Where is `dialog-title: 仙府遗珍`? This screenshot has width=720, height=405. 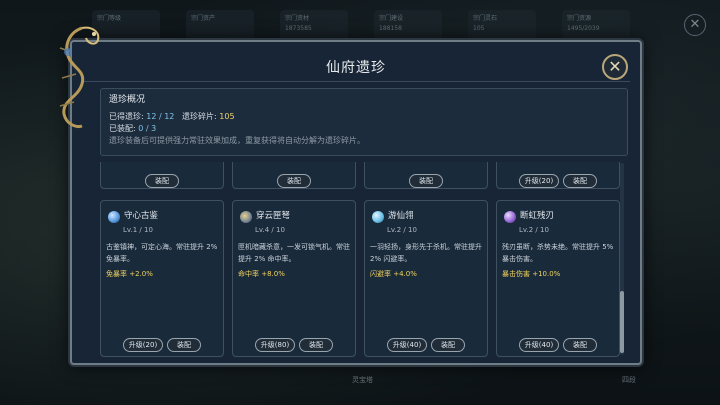 dialog-title: 仙府遗珍 is located at coordinates (356, 67).